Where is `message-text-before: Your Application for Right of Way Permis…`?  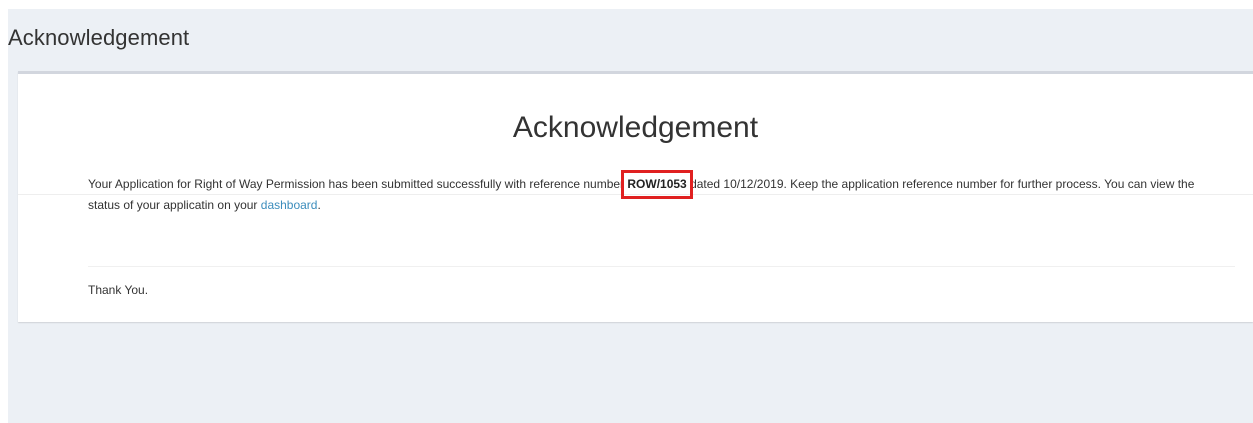
message-text-before: Your Application for Right of Way Permis… is located at coordinates (358, 184).